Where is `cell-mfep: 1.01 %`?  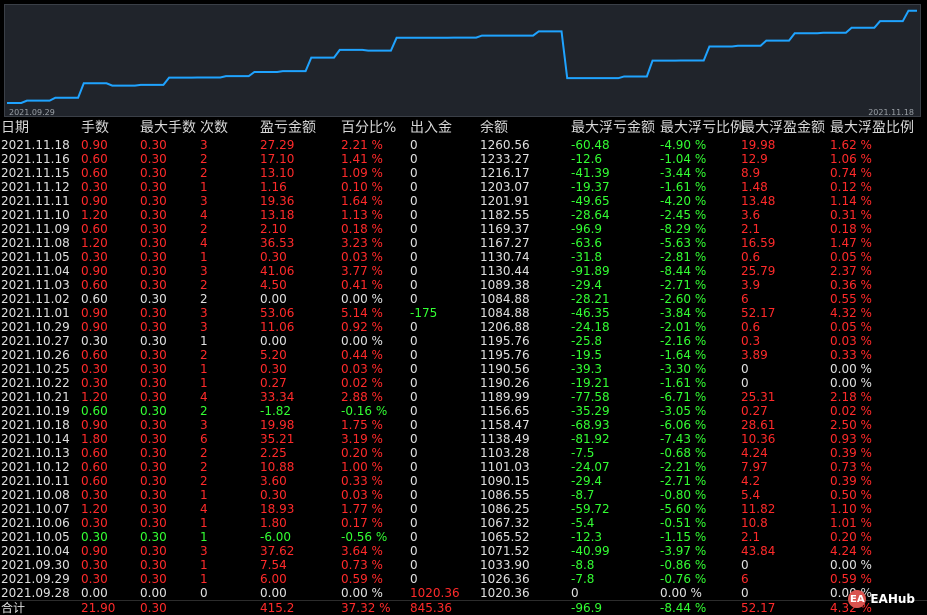 cell-mfep: 1.01 % is located at coordinates (851, 523).